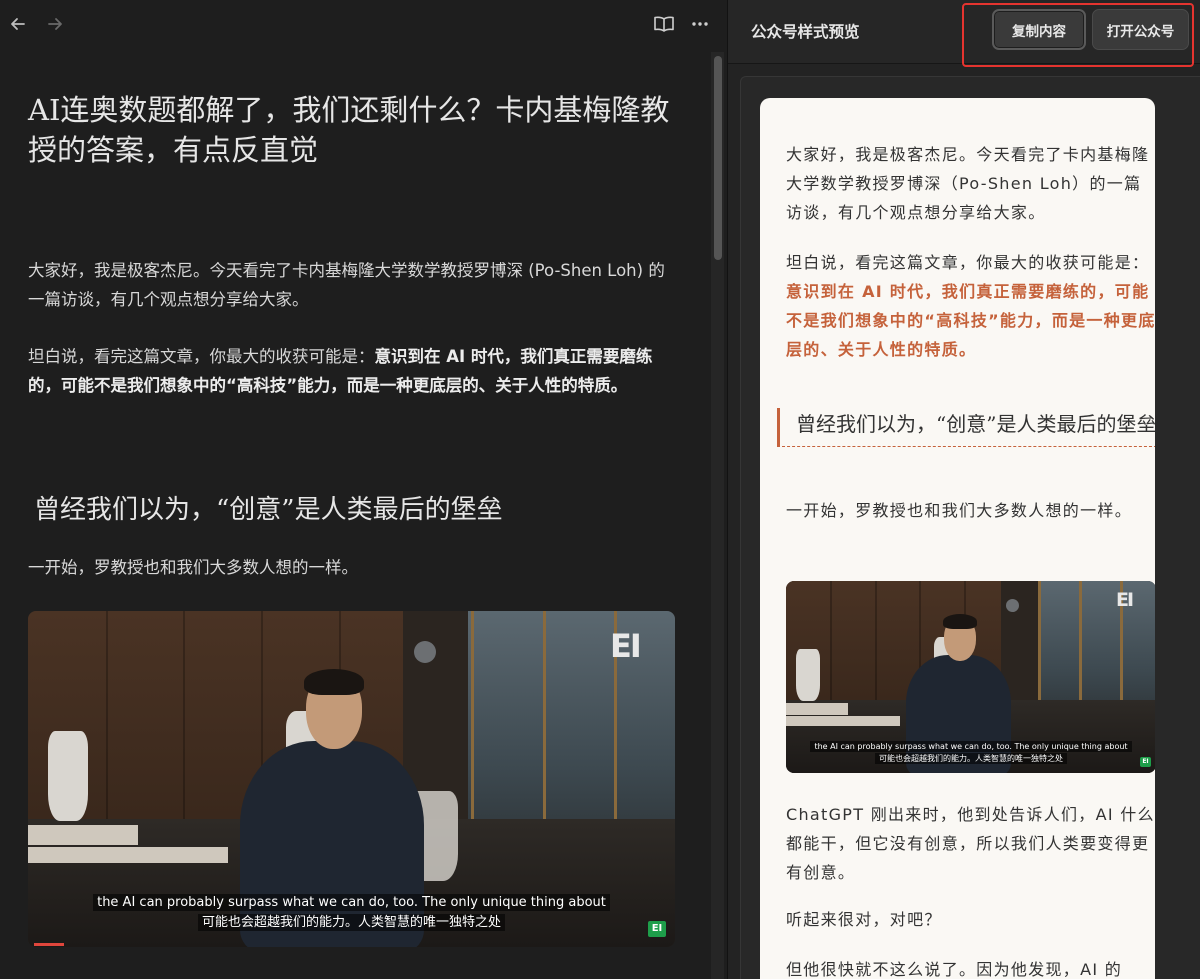 Image resolution: width=1200 pixels, height=979 pixels. What do you see at coordinates (193, 567) in the screenshot?
I see `editor-paragraph: 一开始，罗教授也和我们大多数人想的一样。` at bounding box center [193, 567].